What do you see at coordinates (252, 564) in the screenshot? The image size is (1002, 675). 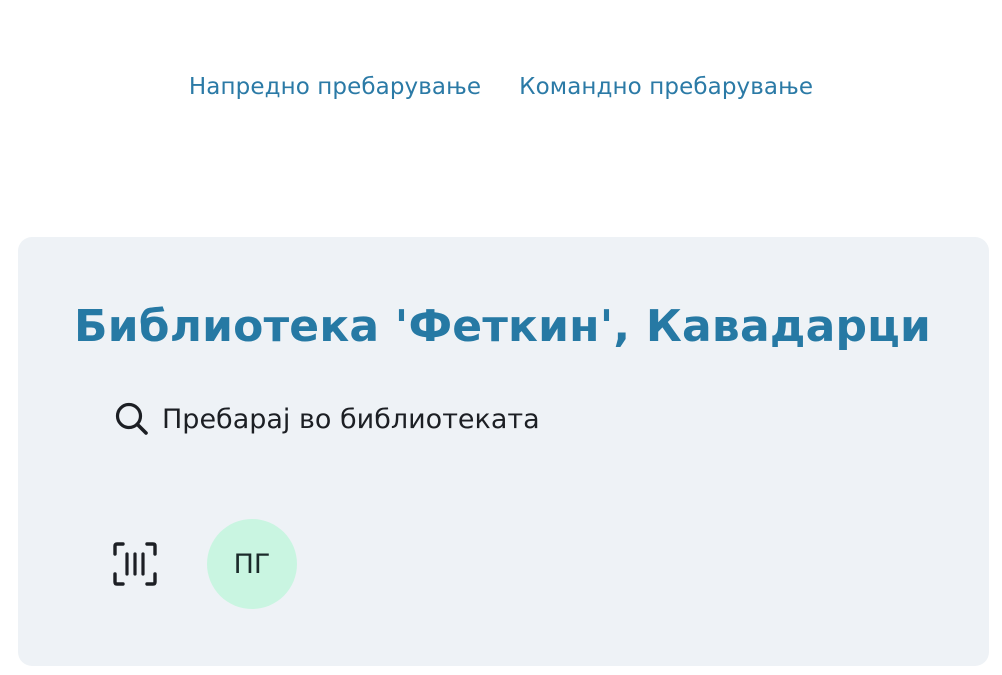 I see `user-avatar-button: ПГ` at bounding box center [252, 564].